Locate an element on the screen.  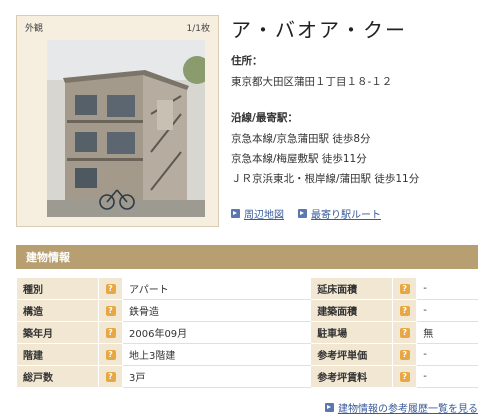
history-link: 建物情報の参考履歴一覧を見る is located at coordinates (401, 407).